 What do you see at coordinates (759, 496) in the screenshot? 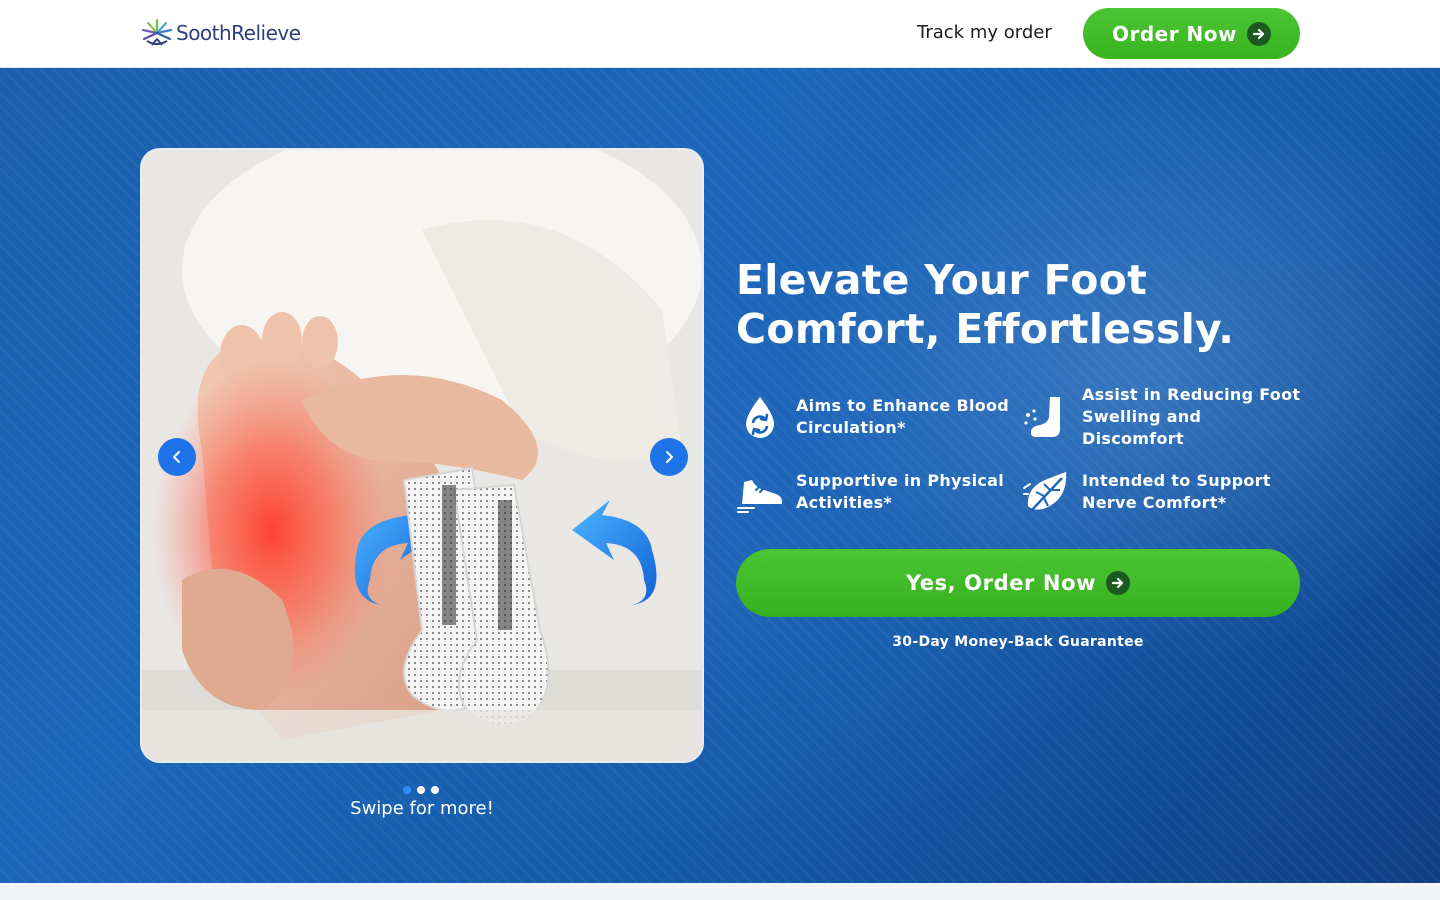
I see `running-shoe-icon` at bounding box center [759, 496].